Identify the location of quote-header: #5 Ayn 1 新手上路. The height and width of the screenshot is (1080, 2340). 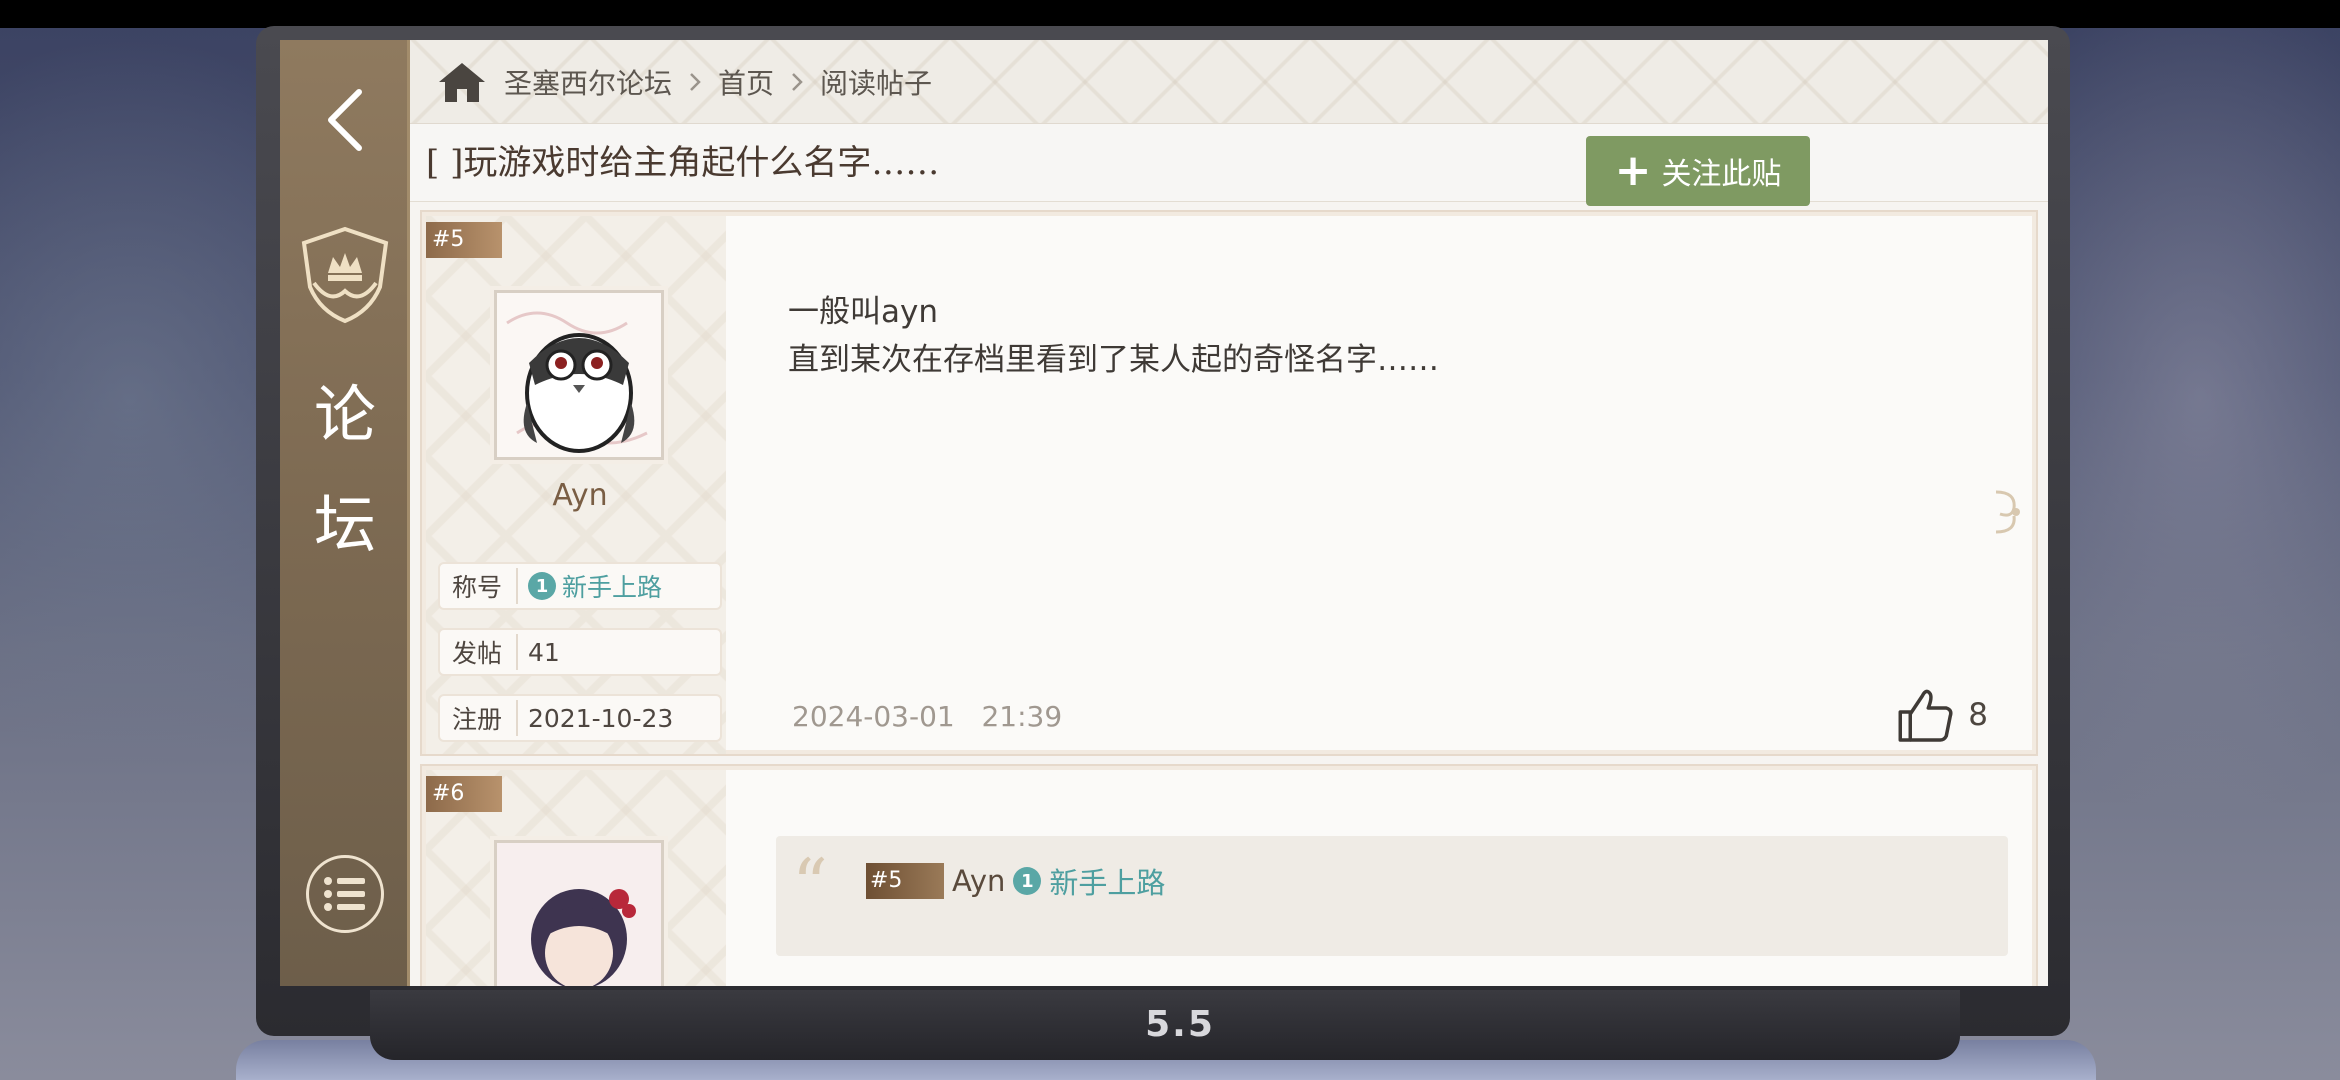
(1015, 881).